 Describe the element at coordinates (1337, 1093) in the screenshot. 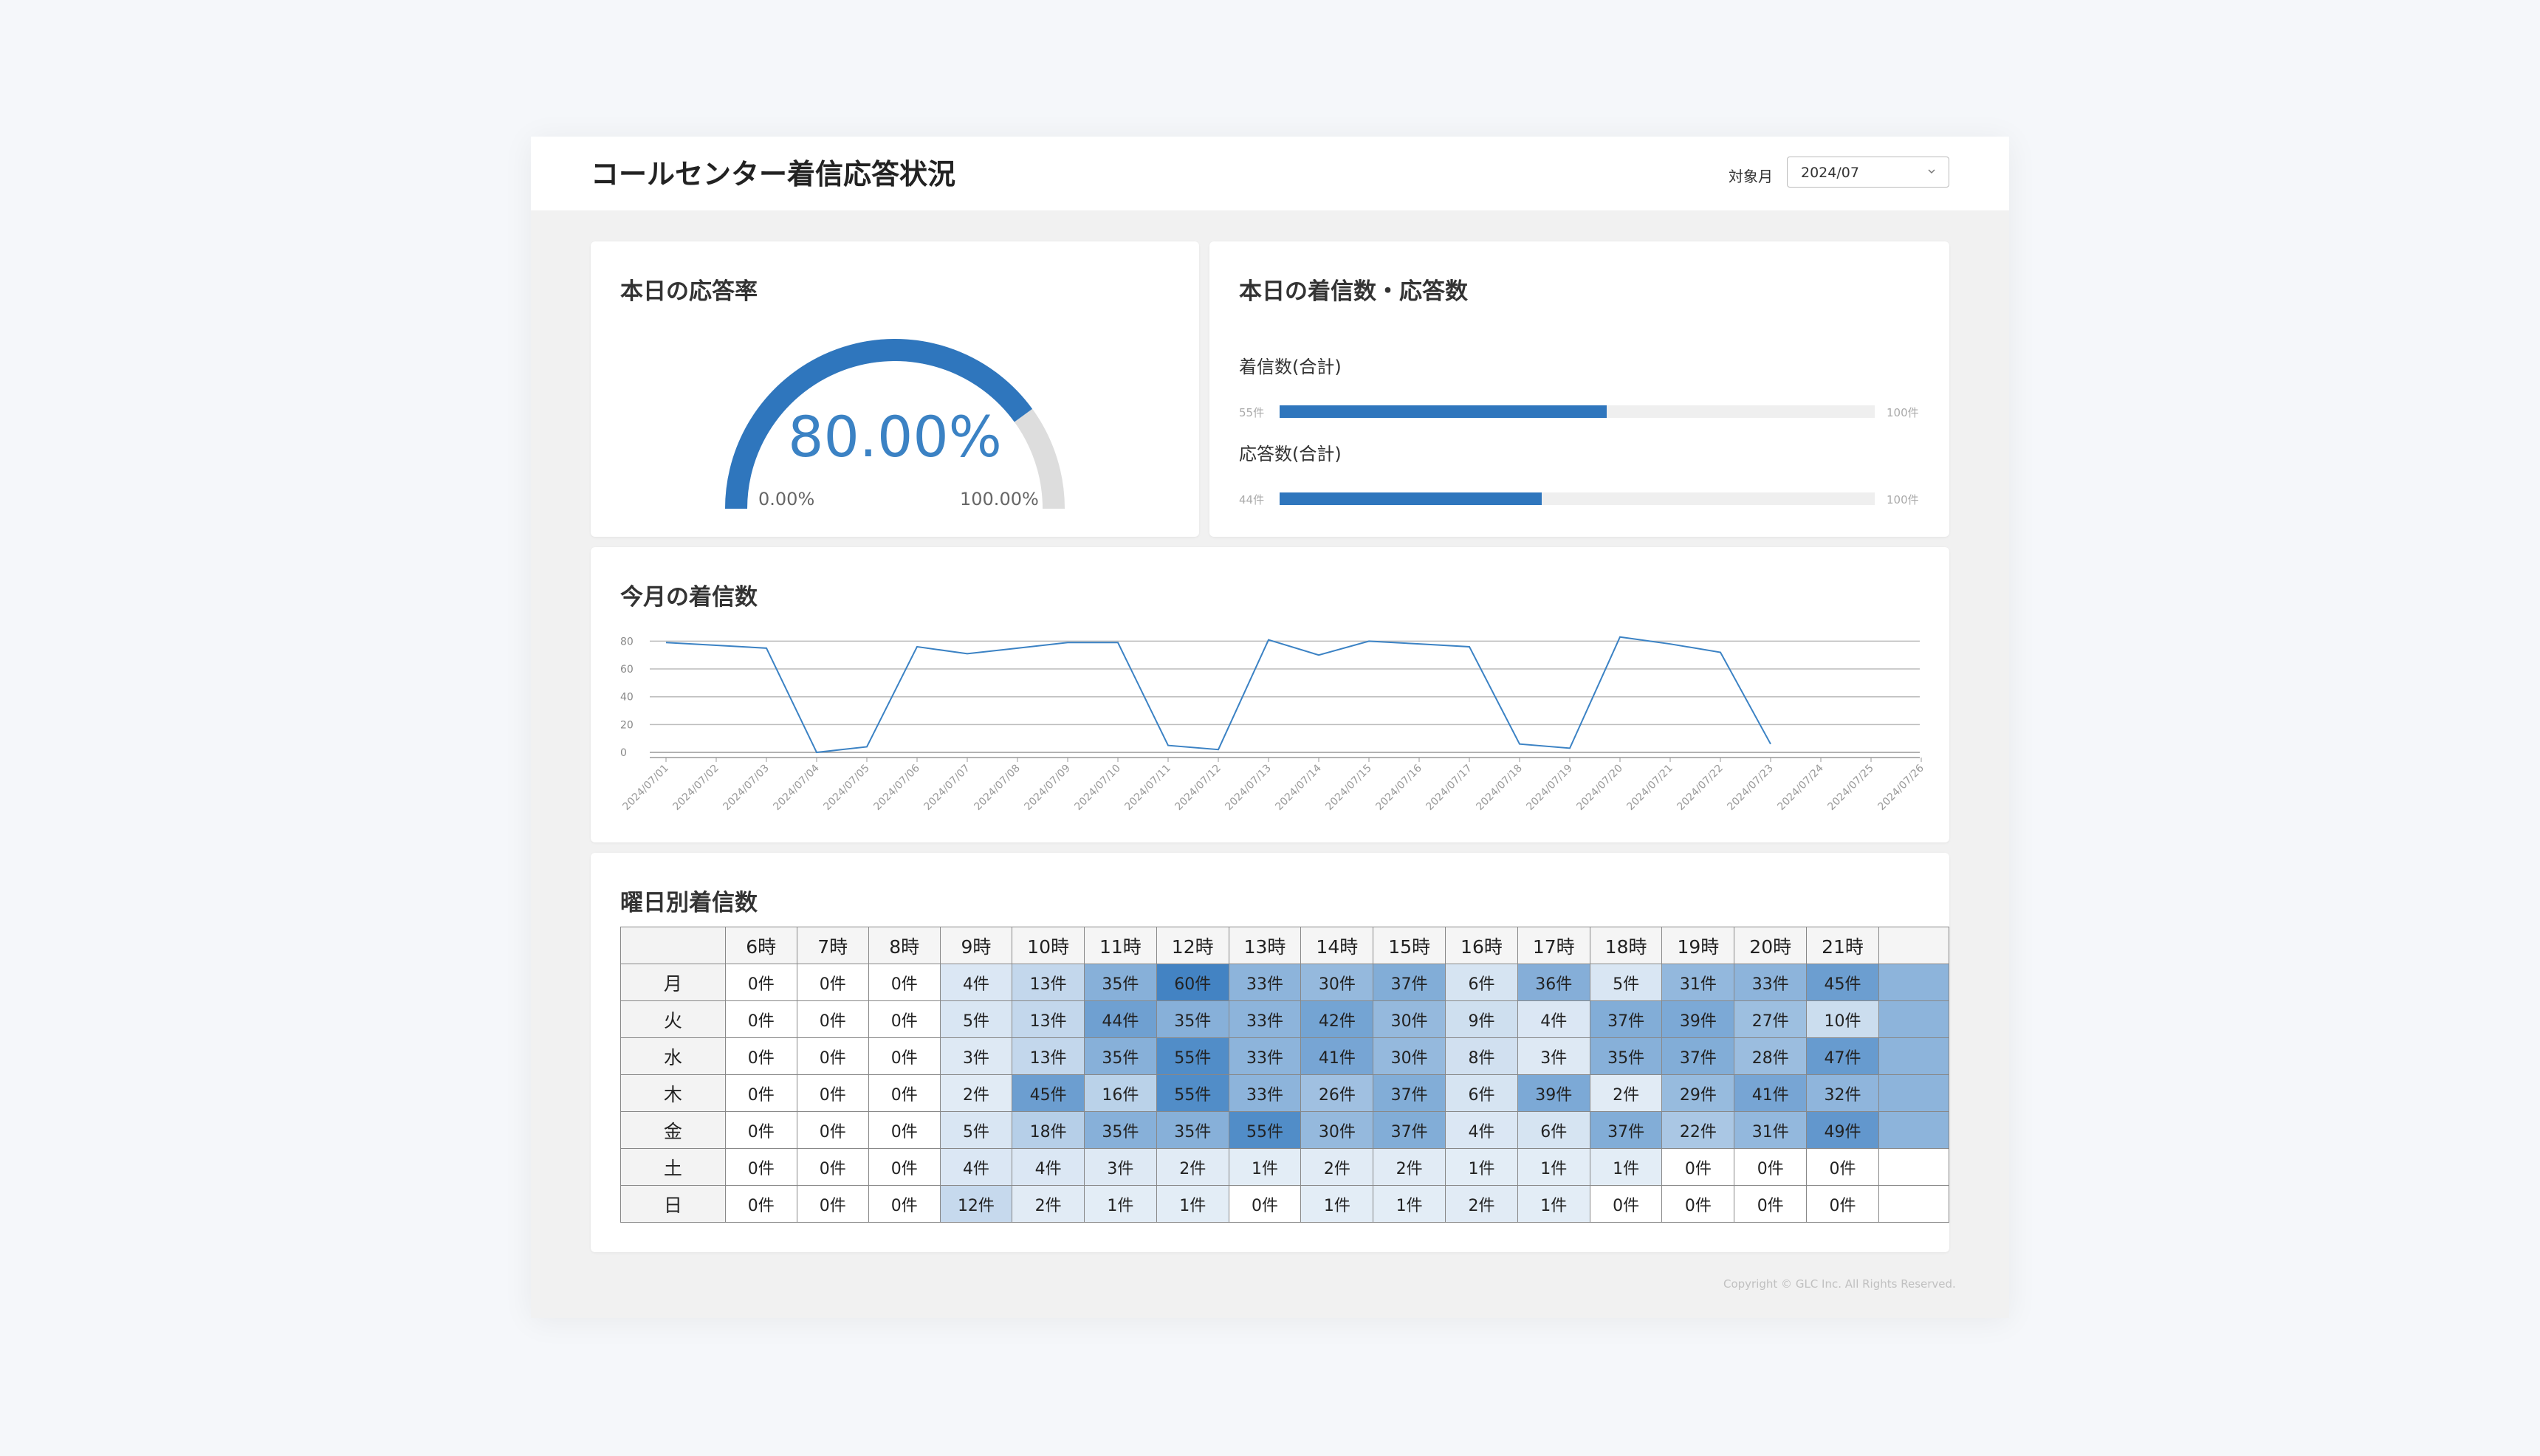

I see `heatmap-cell: 26件` at that location.